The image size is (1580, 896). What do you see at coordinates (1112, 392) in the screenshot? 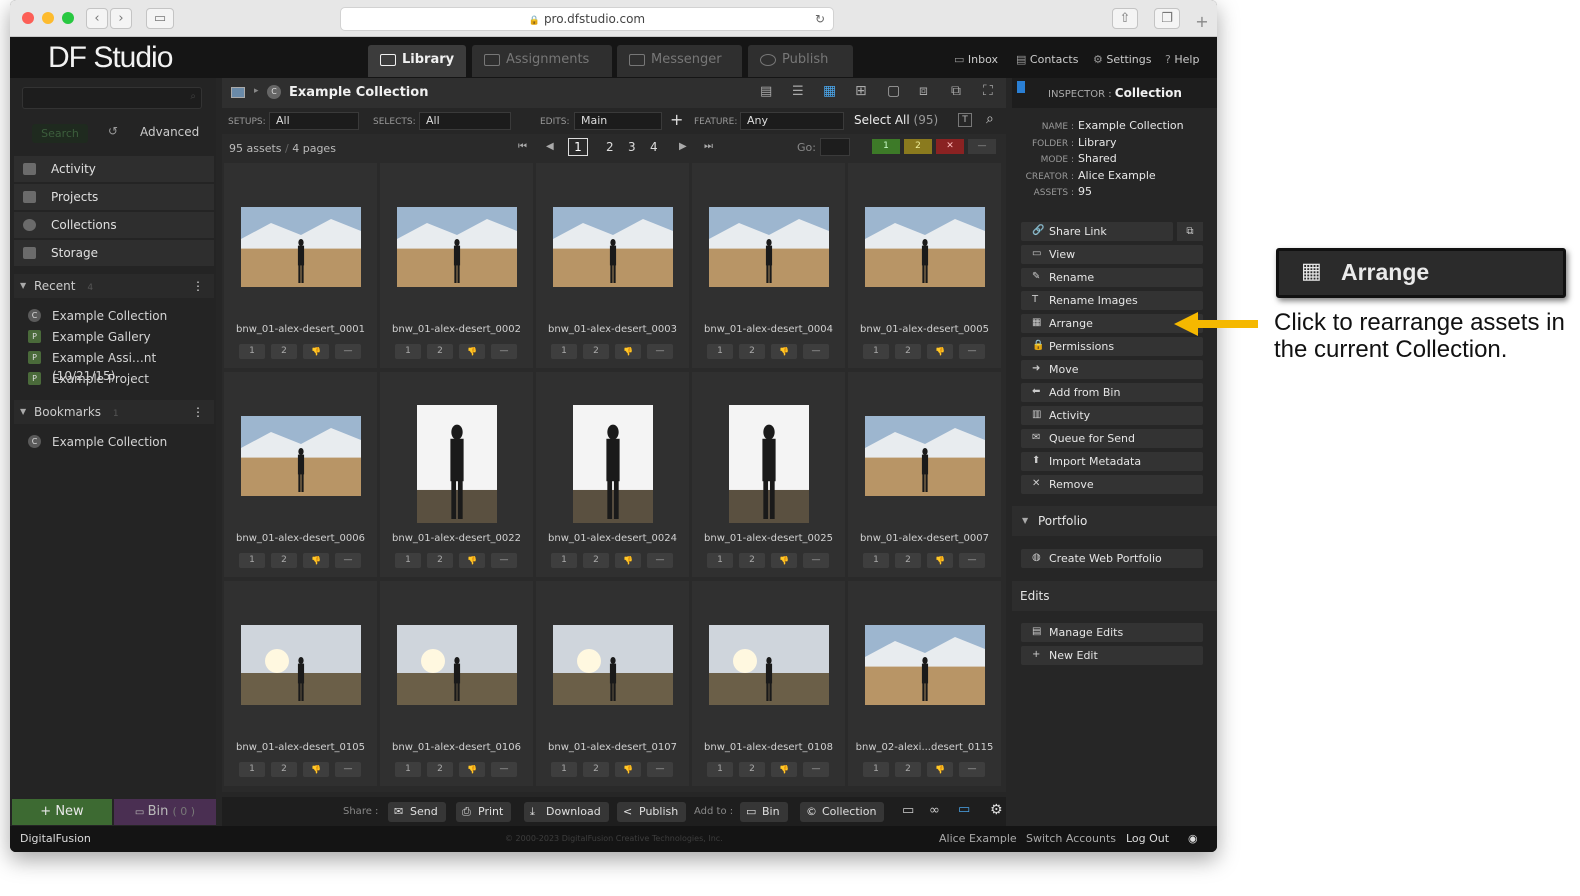
I see `action-add-from-bin-button: ⬅ Add from Bin` at bounding box center [1112, 392].